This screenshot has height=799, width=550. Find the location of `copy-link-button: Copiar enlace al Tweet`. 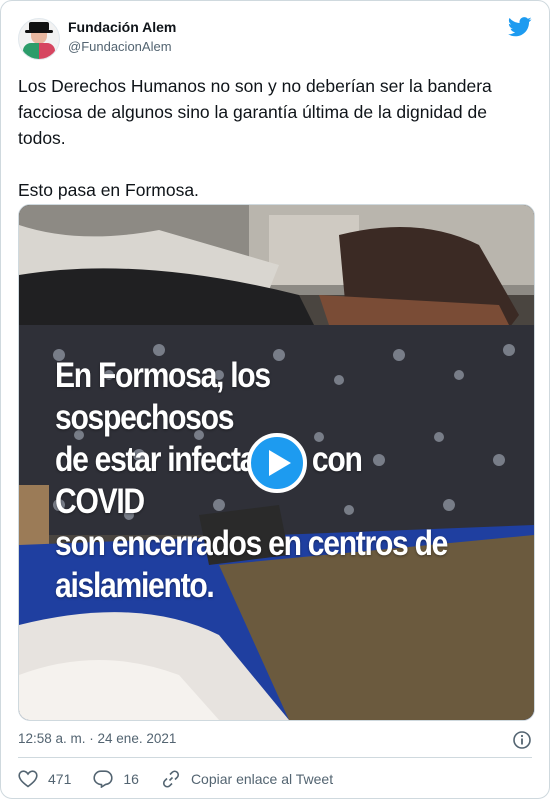

copy-link-button: Copiar enlace al Tweet is located at coordinates (247, 779).